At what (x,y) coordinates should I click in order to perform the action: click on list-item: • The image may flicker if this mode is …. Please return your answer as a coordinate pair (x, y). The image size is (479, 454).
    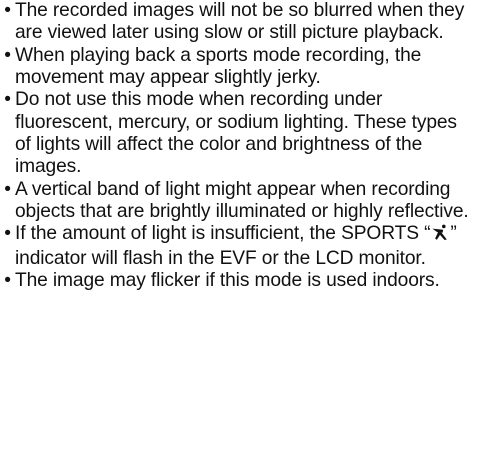
    Looking at the image, I should click on (237, 281).